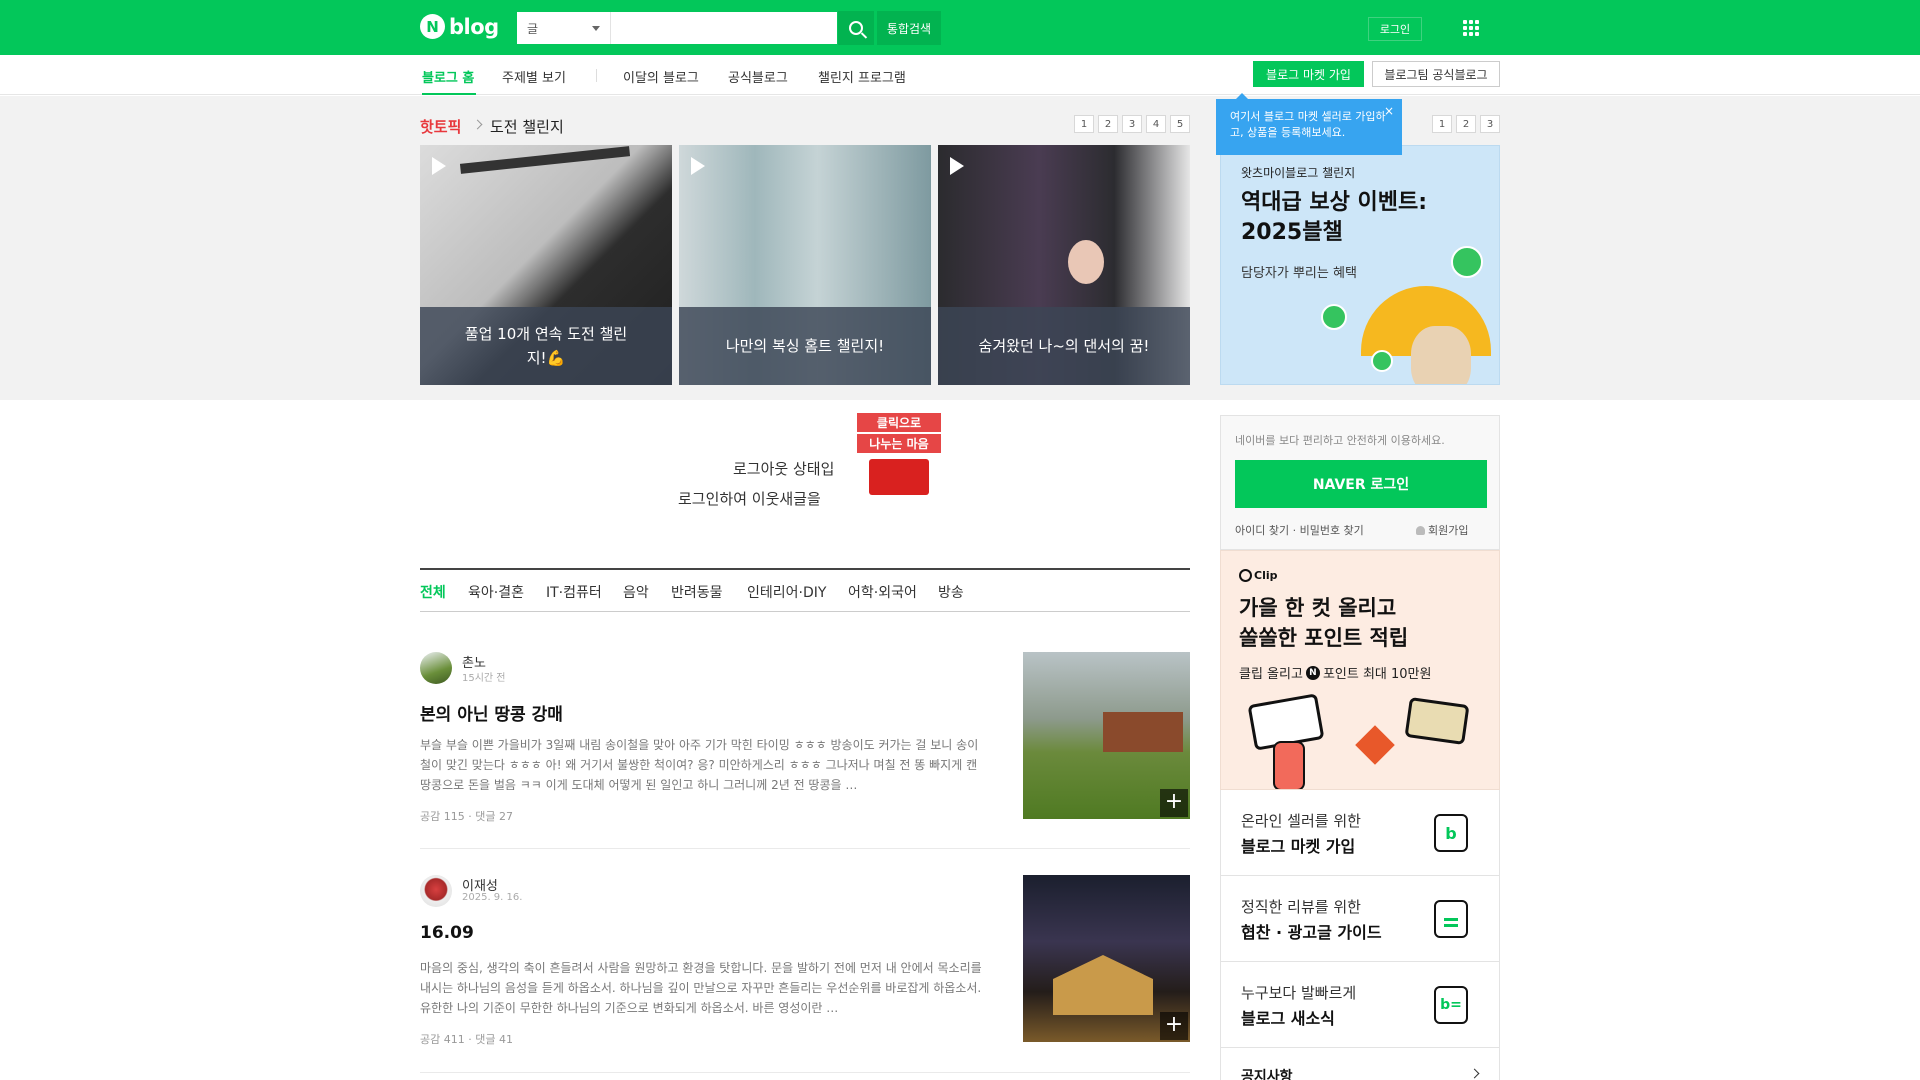  I want to click on search-input, so click(724, 28).